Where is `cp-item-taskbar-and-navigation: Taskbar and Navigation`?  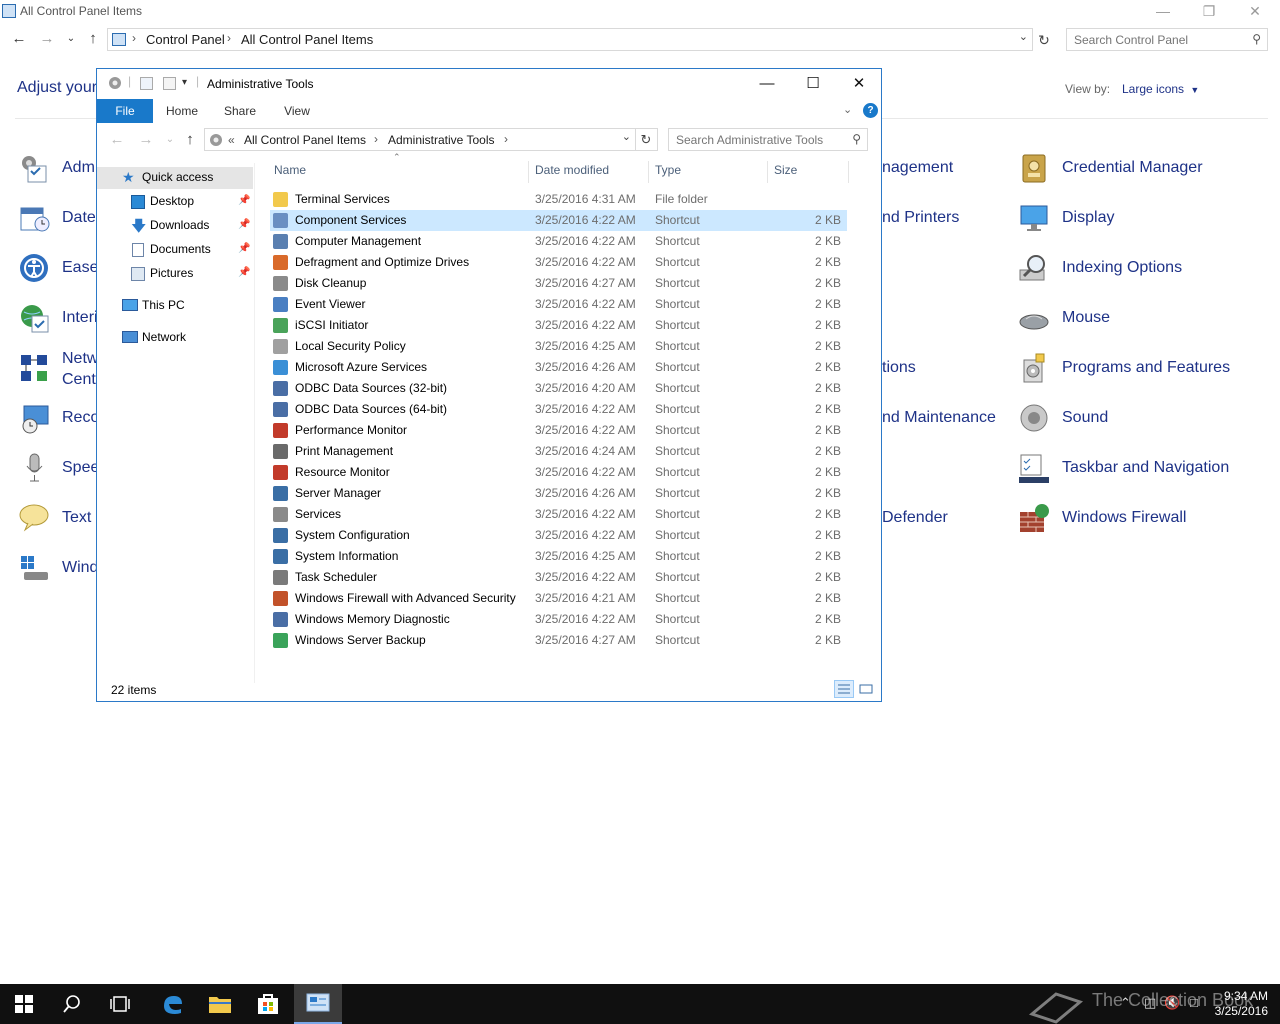
cp-item-taskbar-and-navigation: Taskbar and Navigation is located at coordinates (1128, 470).